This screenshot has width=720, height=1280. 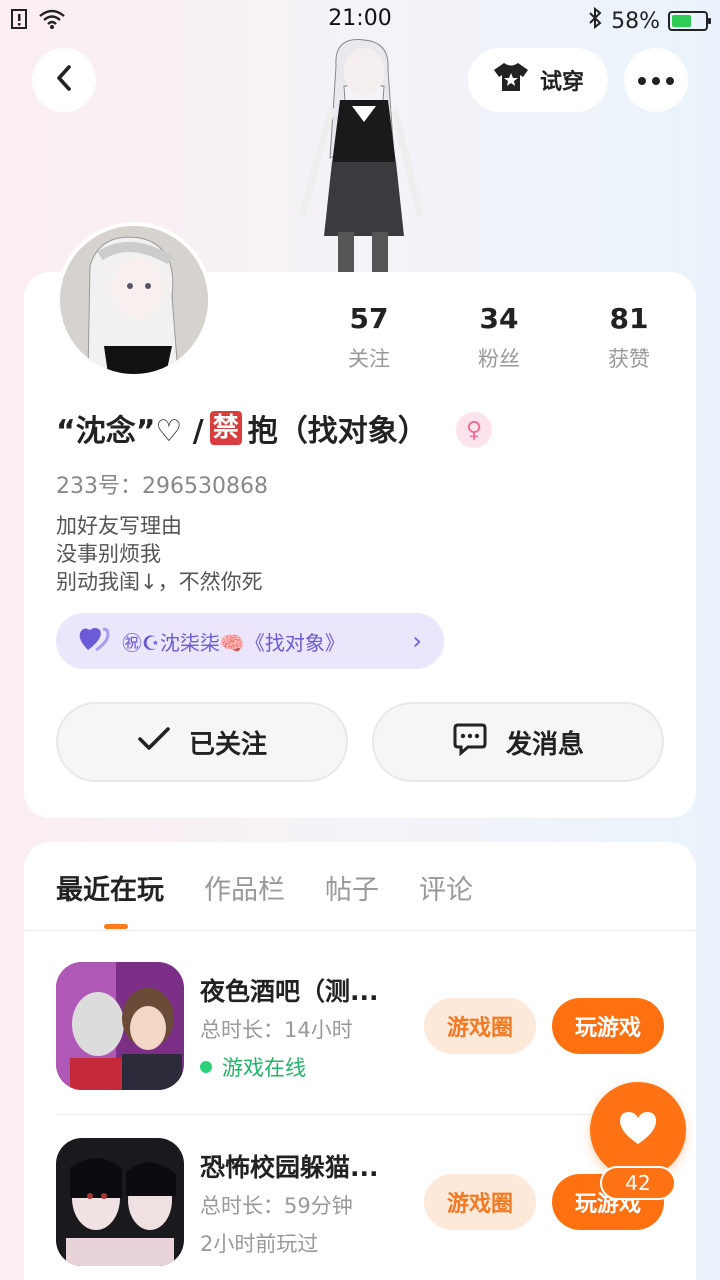 I want to click on nickname-suffix: 抱（找对象）, so click(x=337, y=431).